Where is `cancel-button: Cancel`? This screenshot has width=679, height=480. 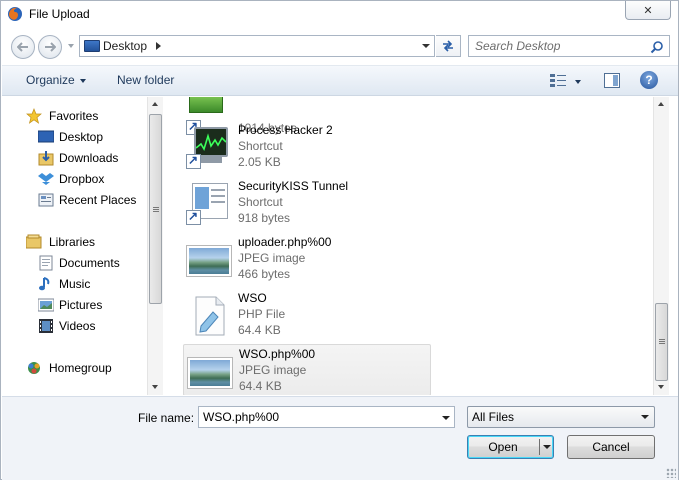
cancel-button: Cancel is located at coordinates (611, 447).